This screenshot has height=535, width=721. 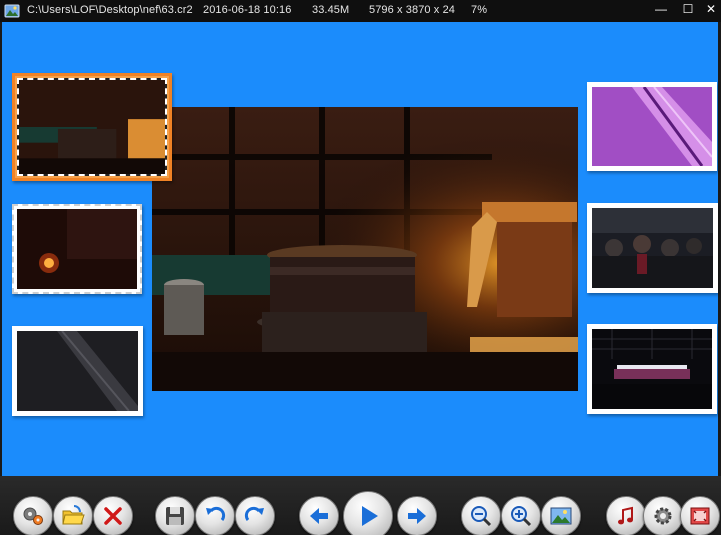 I want to click on settings-gears-button, so click(x=33, y=515).